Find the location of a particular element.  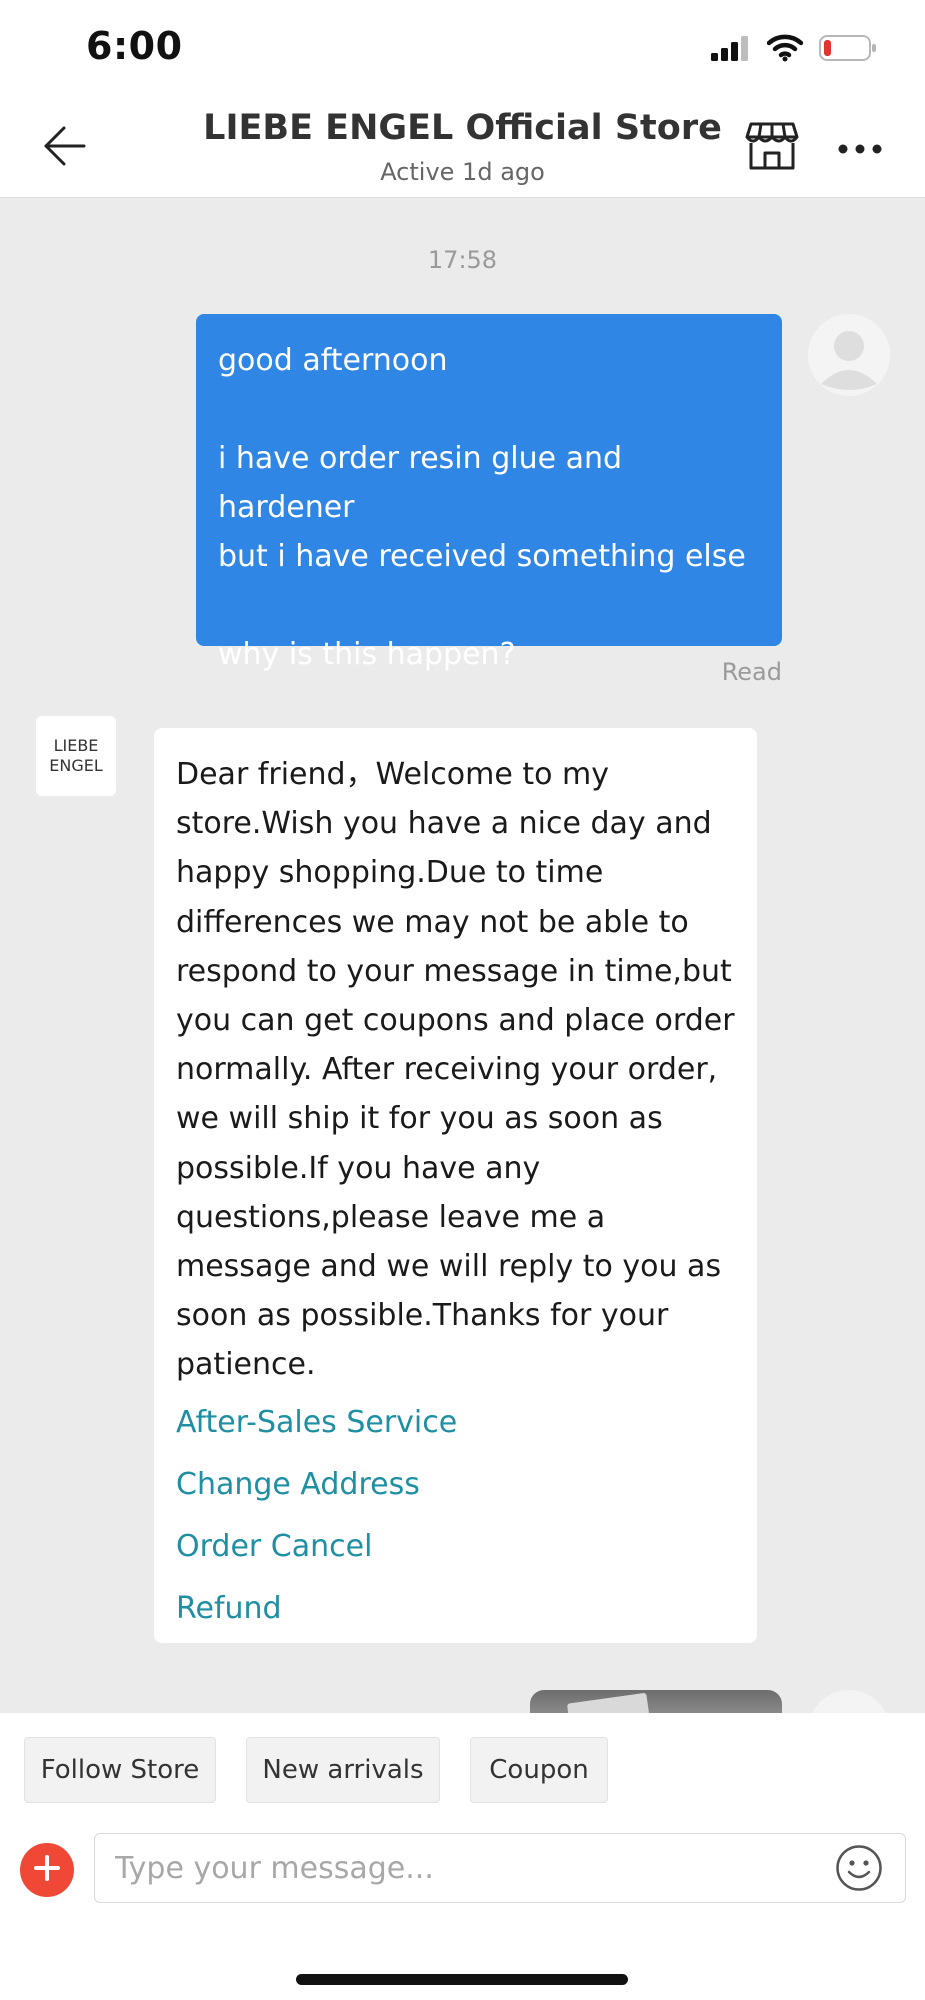

more-options-button is located at coordinates (860, 148).